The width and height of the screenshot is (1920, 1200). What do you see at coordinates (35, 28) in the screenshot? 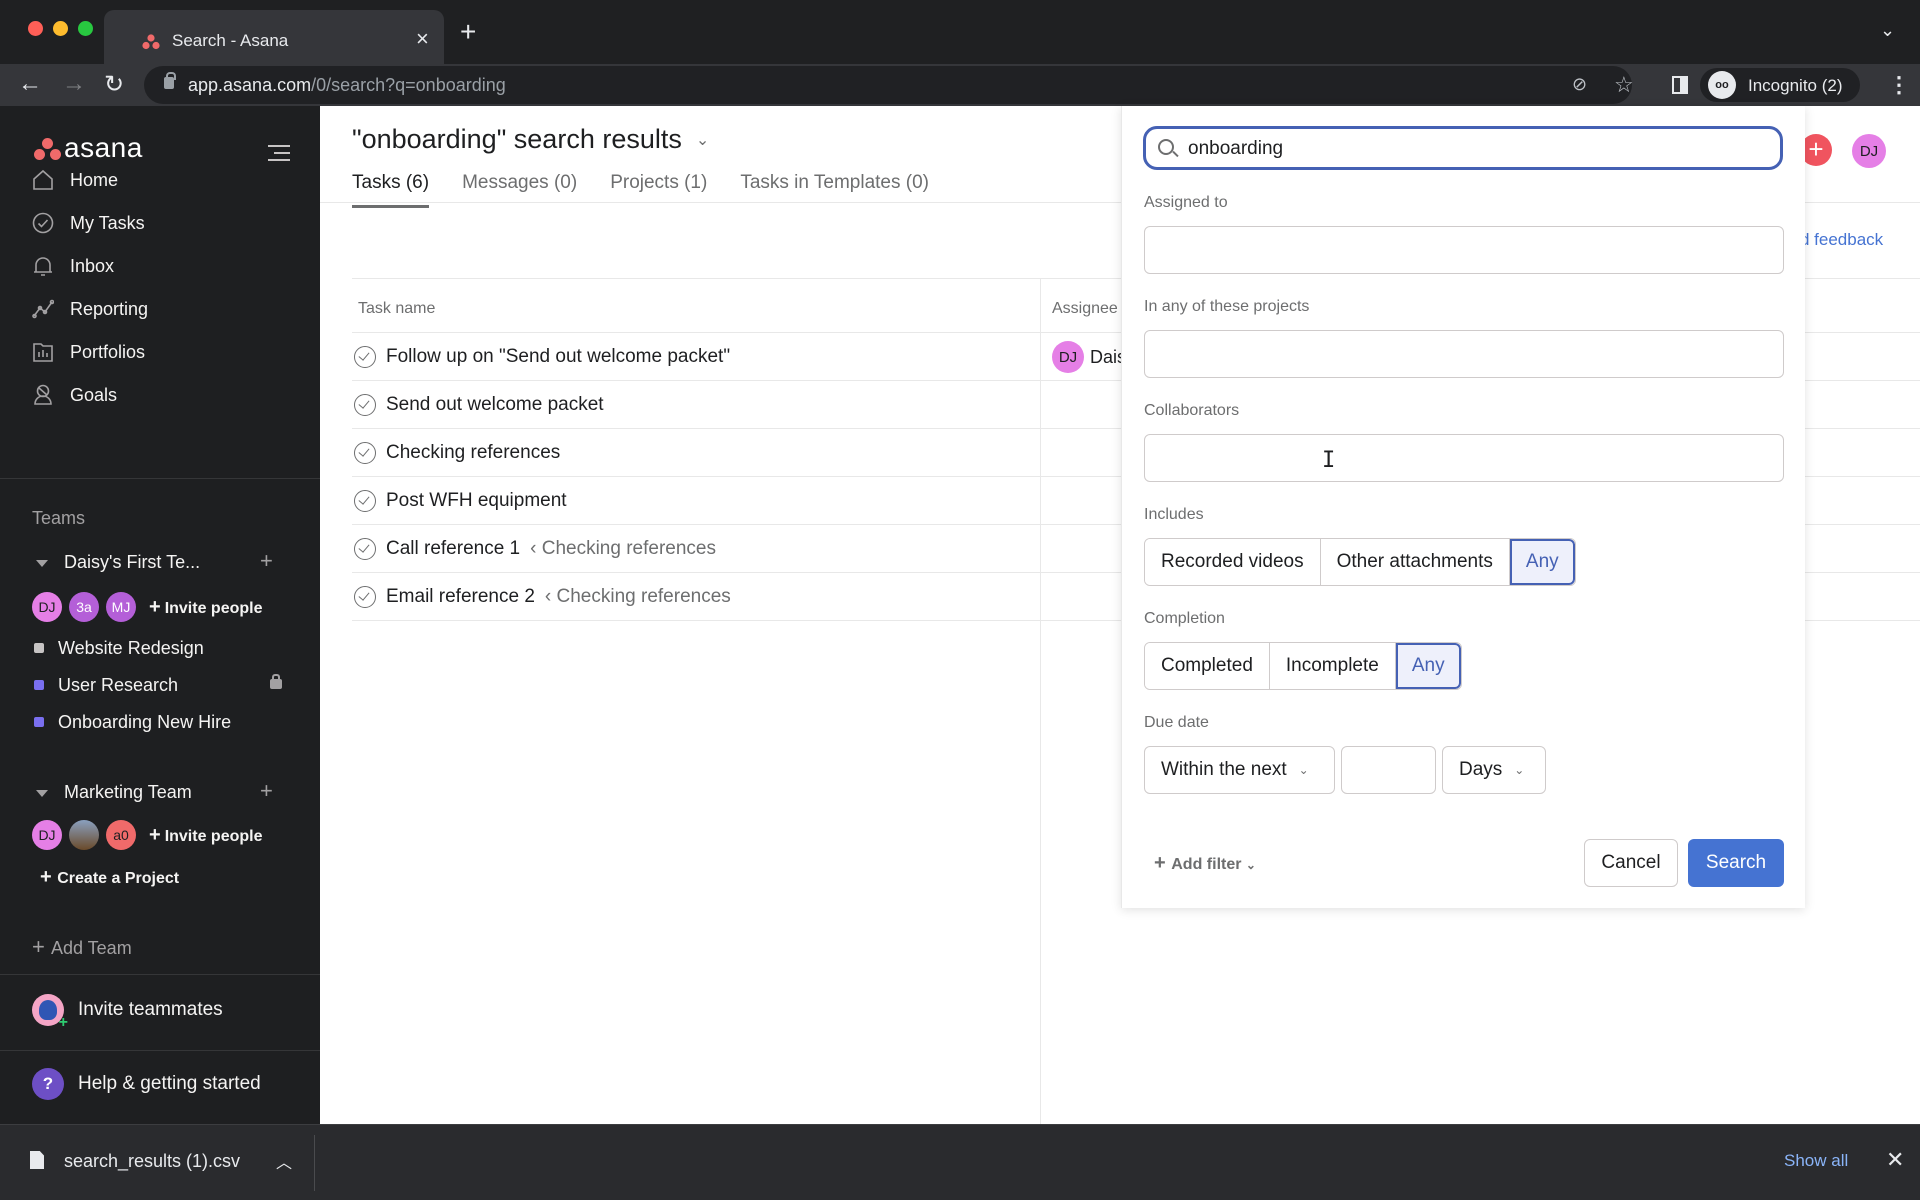
I see `window-close-button` at bounding box center [35, 28].